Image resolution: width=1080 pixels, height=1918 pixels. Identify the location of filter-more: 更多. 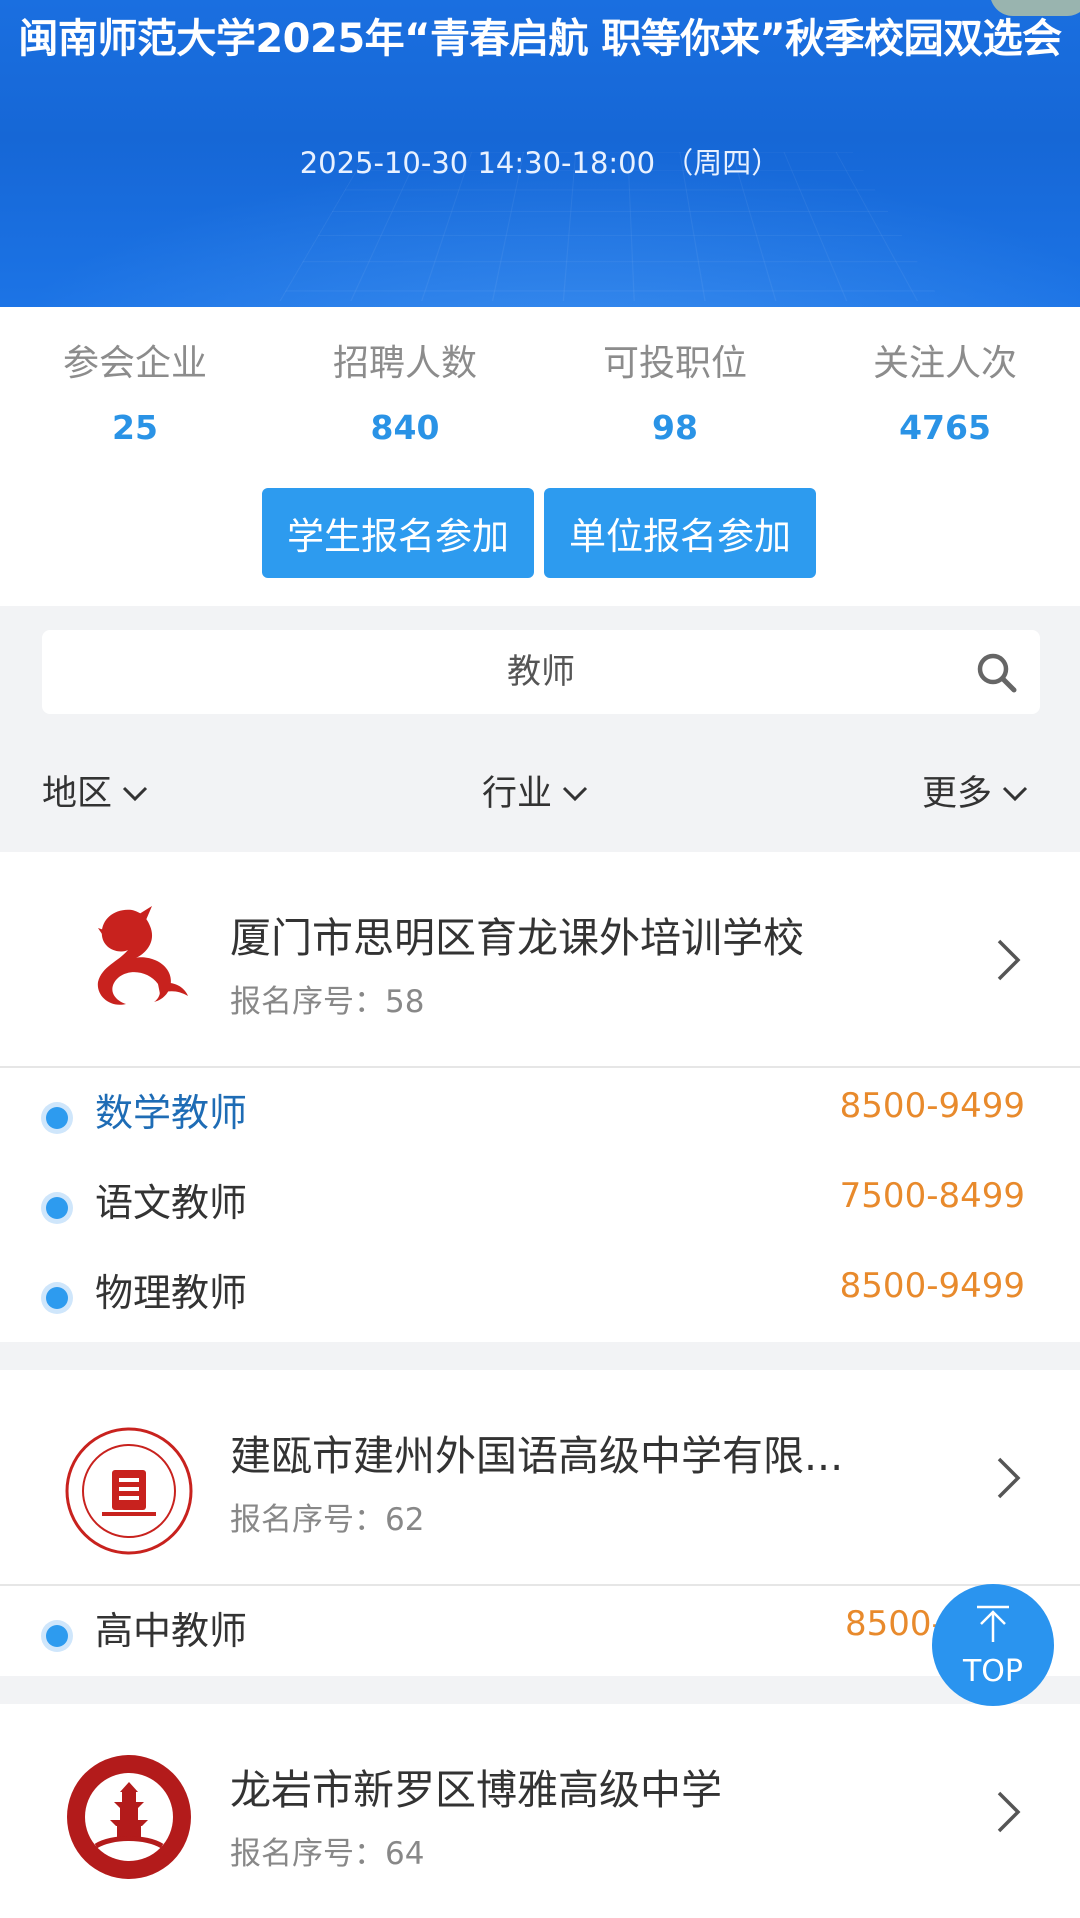
(975, 794).